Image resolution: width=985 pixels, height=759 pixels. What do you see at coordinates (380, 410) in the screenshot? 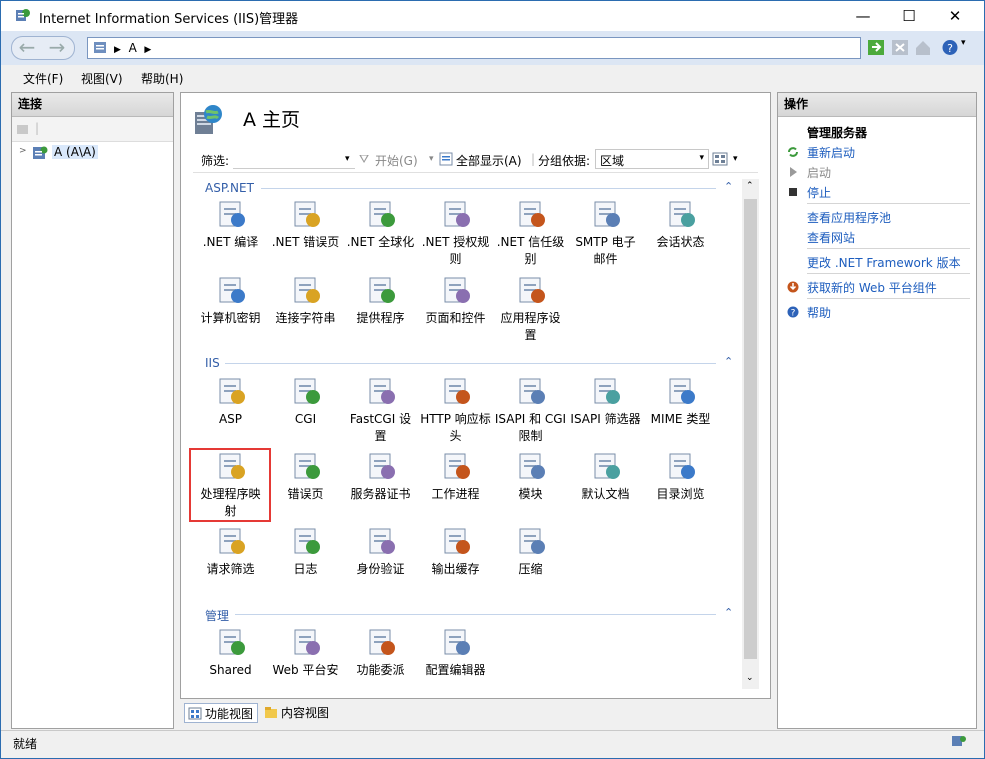
I see `feature-1-2: FastCGI 设 置` at bounding box center [380, 410].